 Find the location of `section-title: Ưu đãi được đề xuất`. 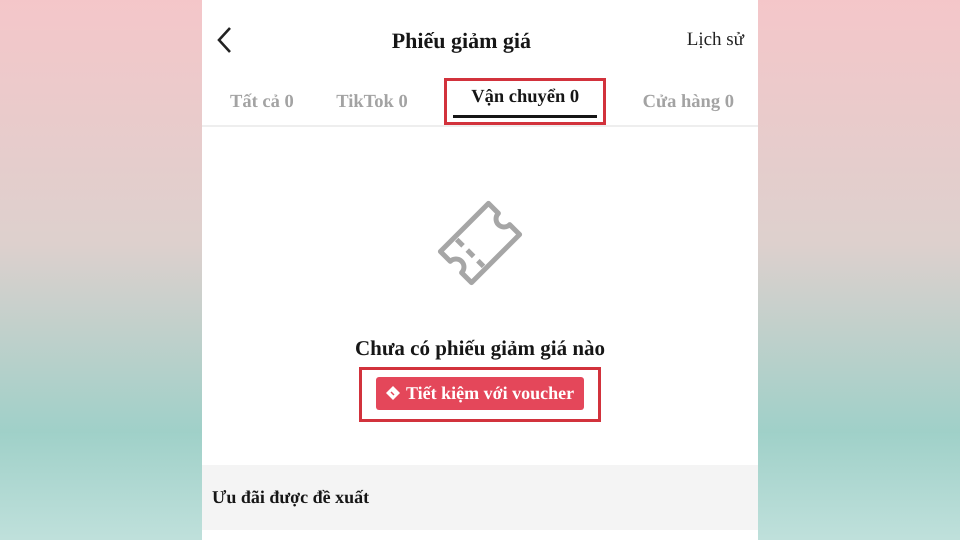

section-title: Ưu đãi được đề xuất is located at coordinates (291, 497).